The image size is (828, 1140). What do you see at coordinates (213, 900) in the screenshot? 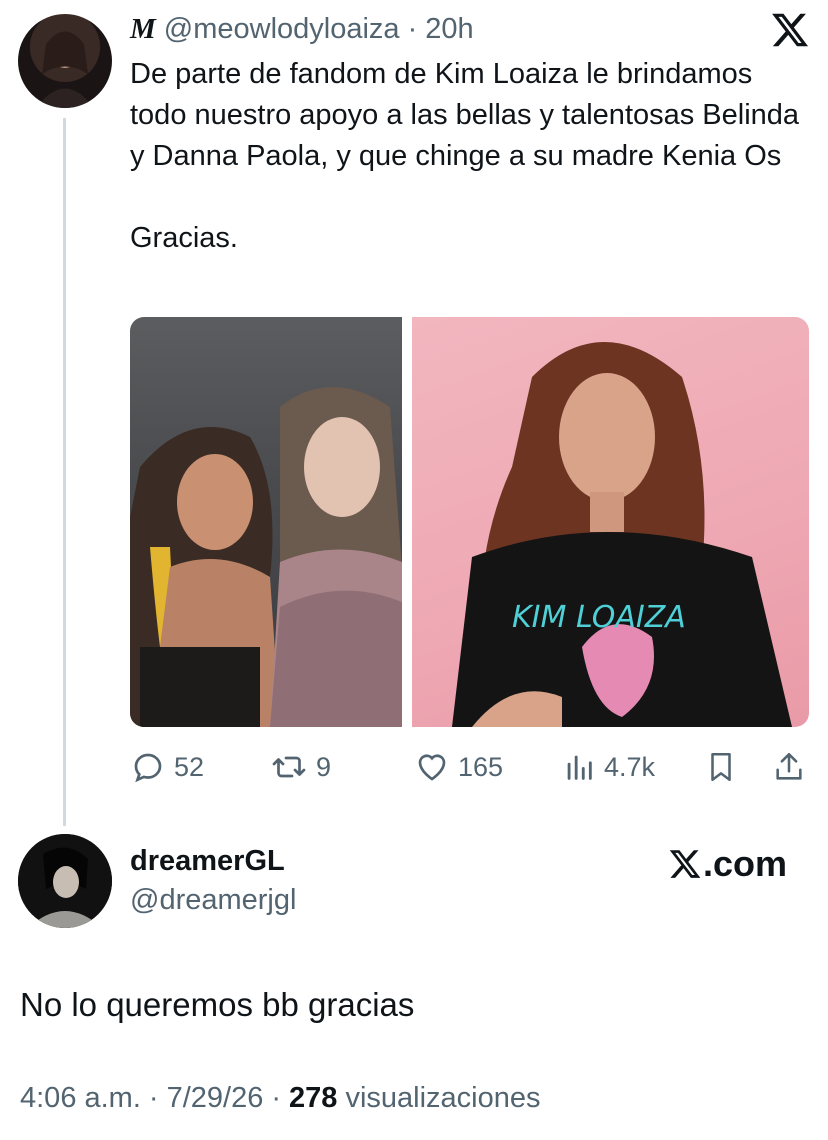
I see `handle: @dreamerjgl` at bounding box center [213, 900].